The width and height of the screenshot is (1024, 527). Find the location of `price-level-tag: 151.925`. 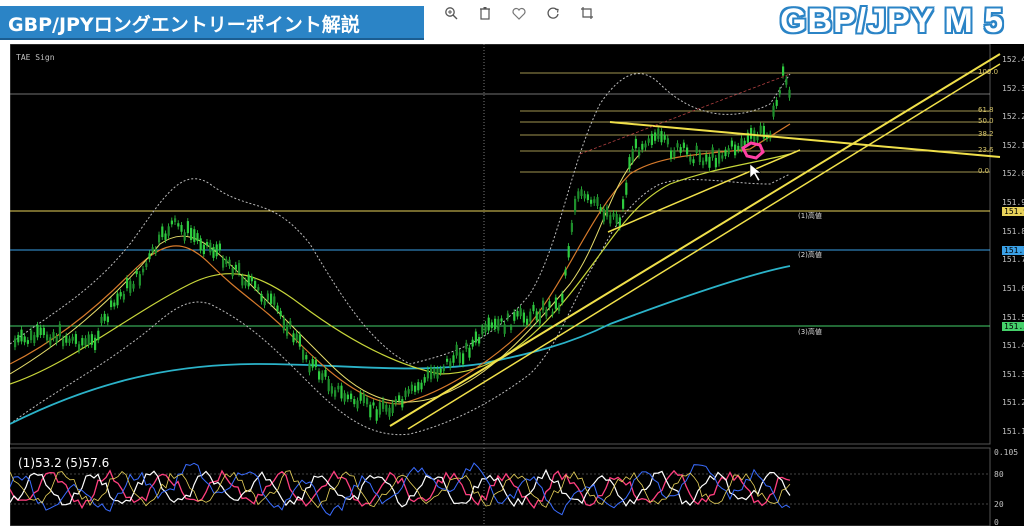

price-level-tag: 151.925 is located at coordinates (1013, 211).